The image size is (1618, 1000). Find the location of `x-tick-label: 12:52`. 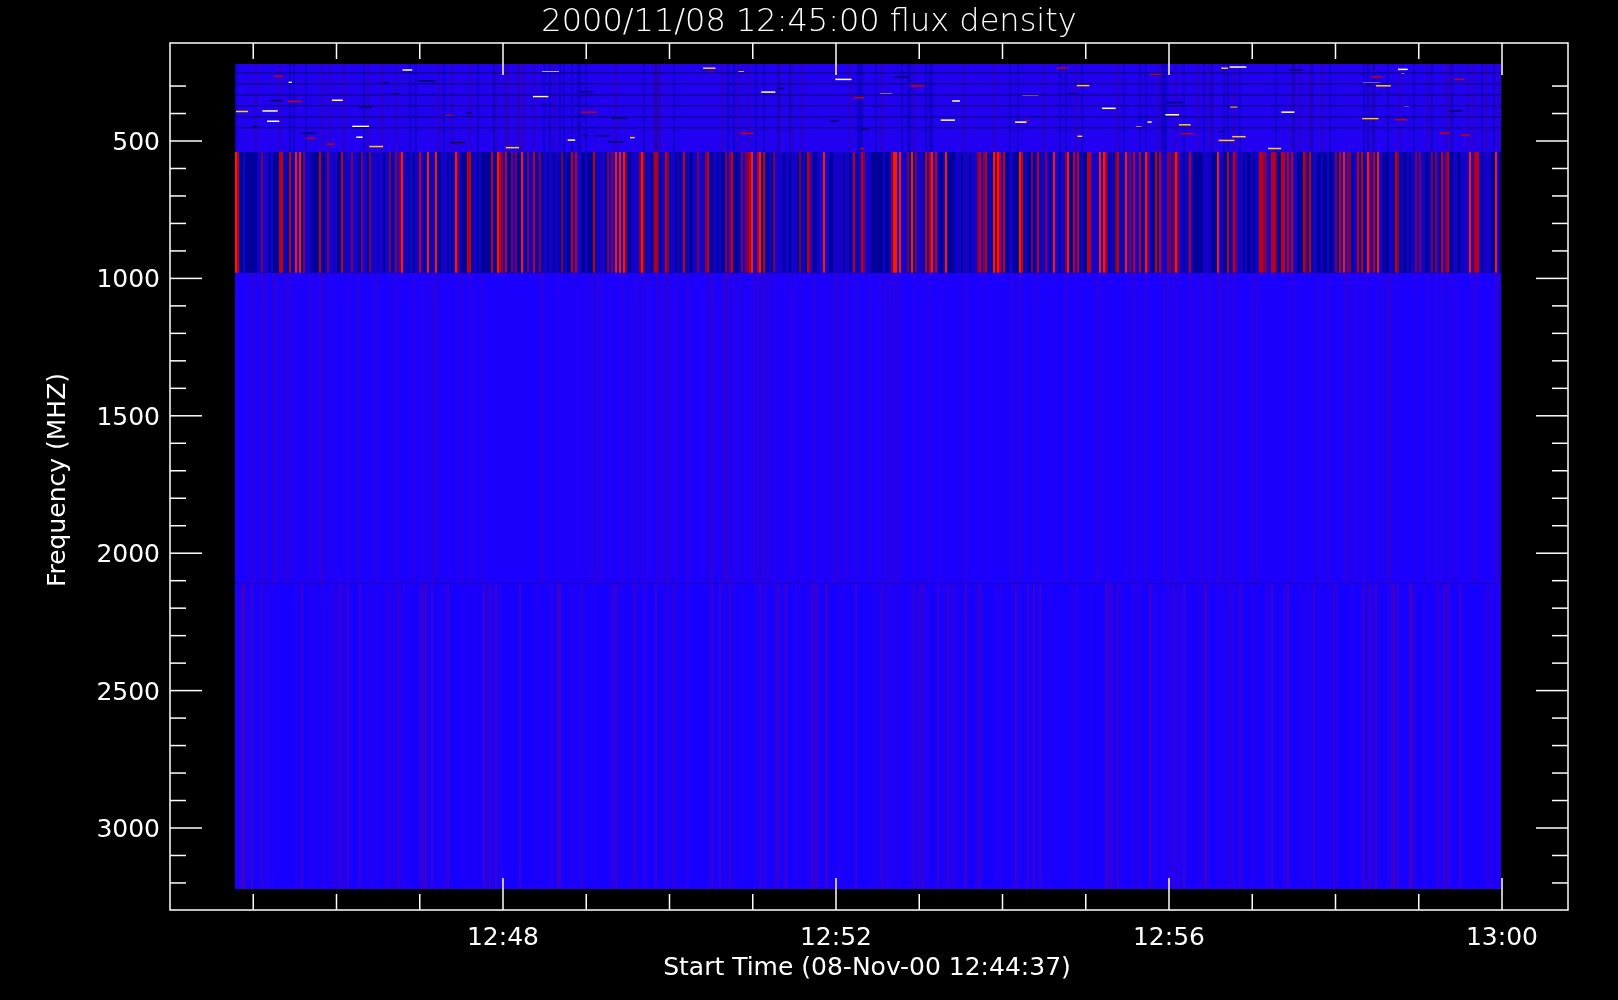

x-tick-label: 12:52 is located at coordinates (836, 936).